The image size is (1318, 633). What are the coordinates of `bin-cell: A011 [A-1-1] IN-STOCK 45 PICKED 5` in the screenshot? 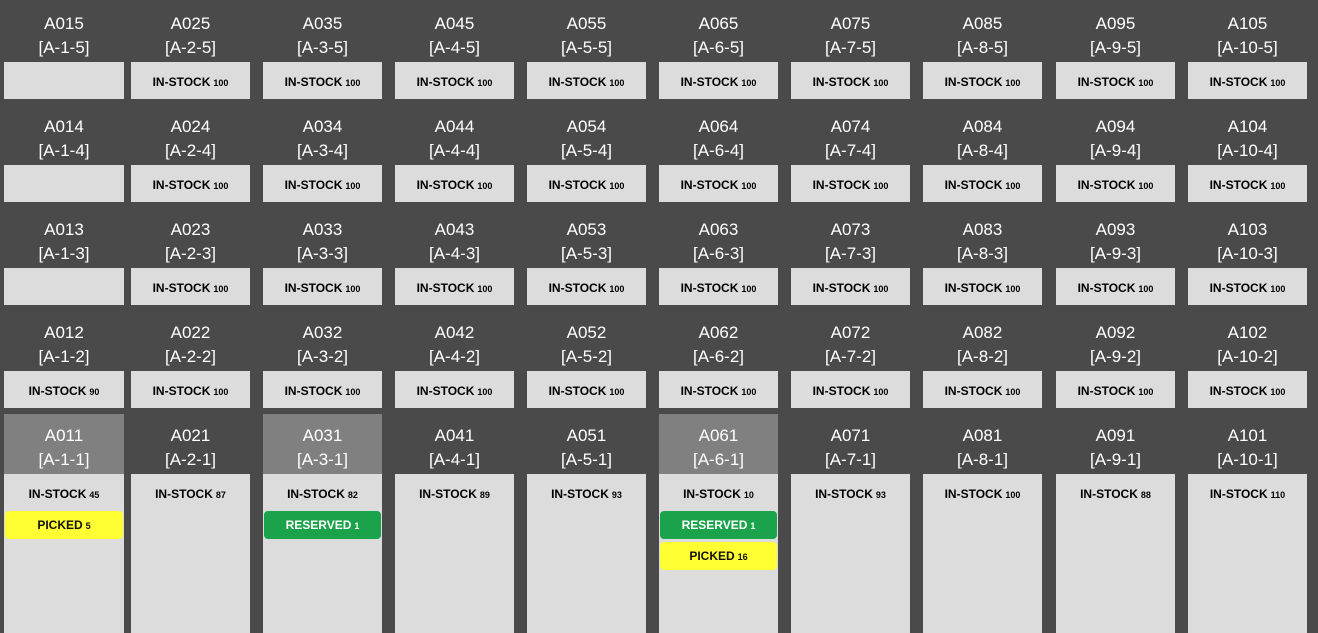 It's located at (64, 523).